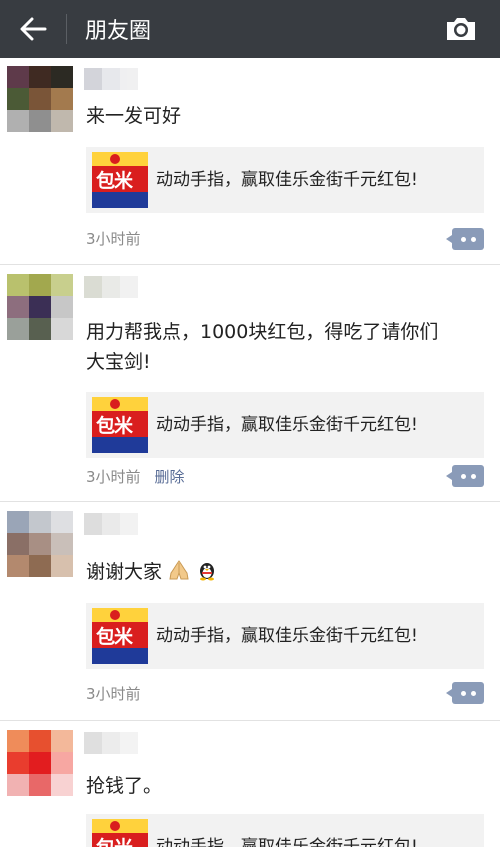 This screenshot has width=500, height=847. Describe the element at coordinates (170, 476) in the screenshot. I see `delete-link: 删除` at that location.